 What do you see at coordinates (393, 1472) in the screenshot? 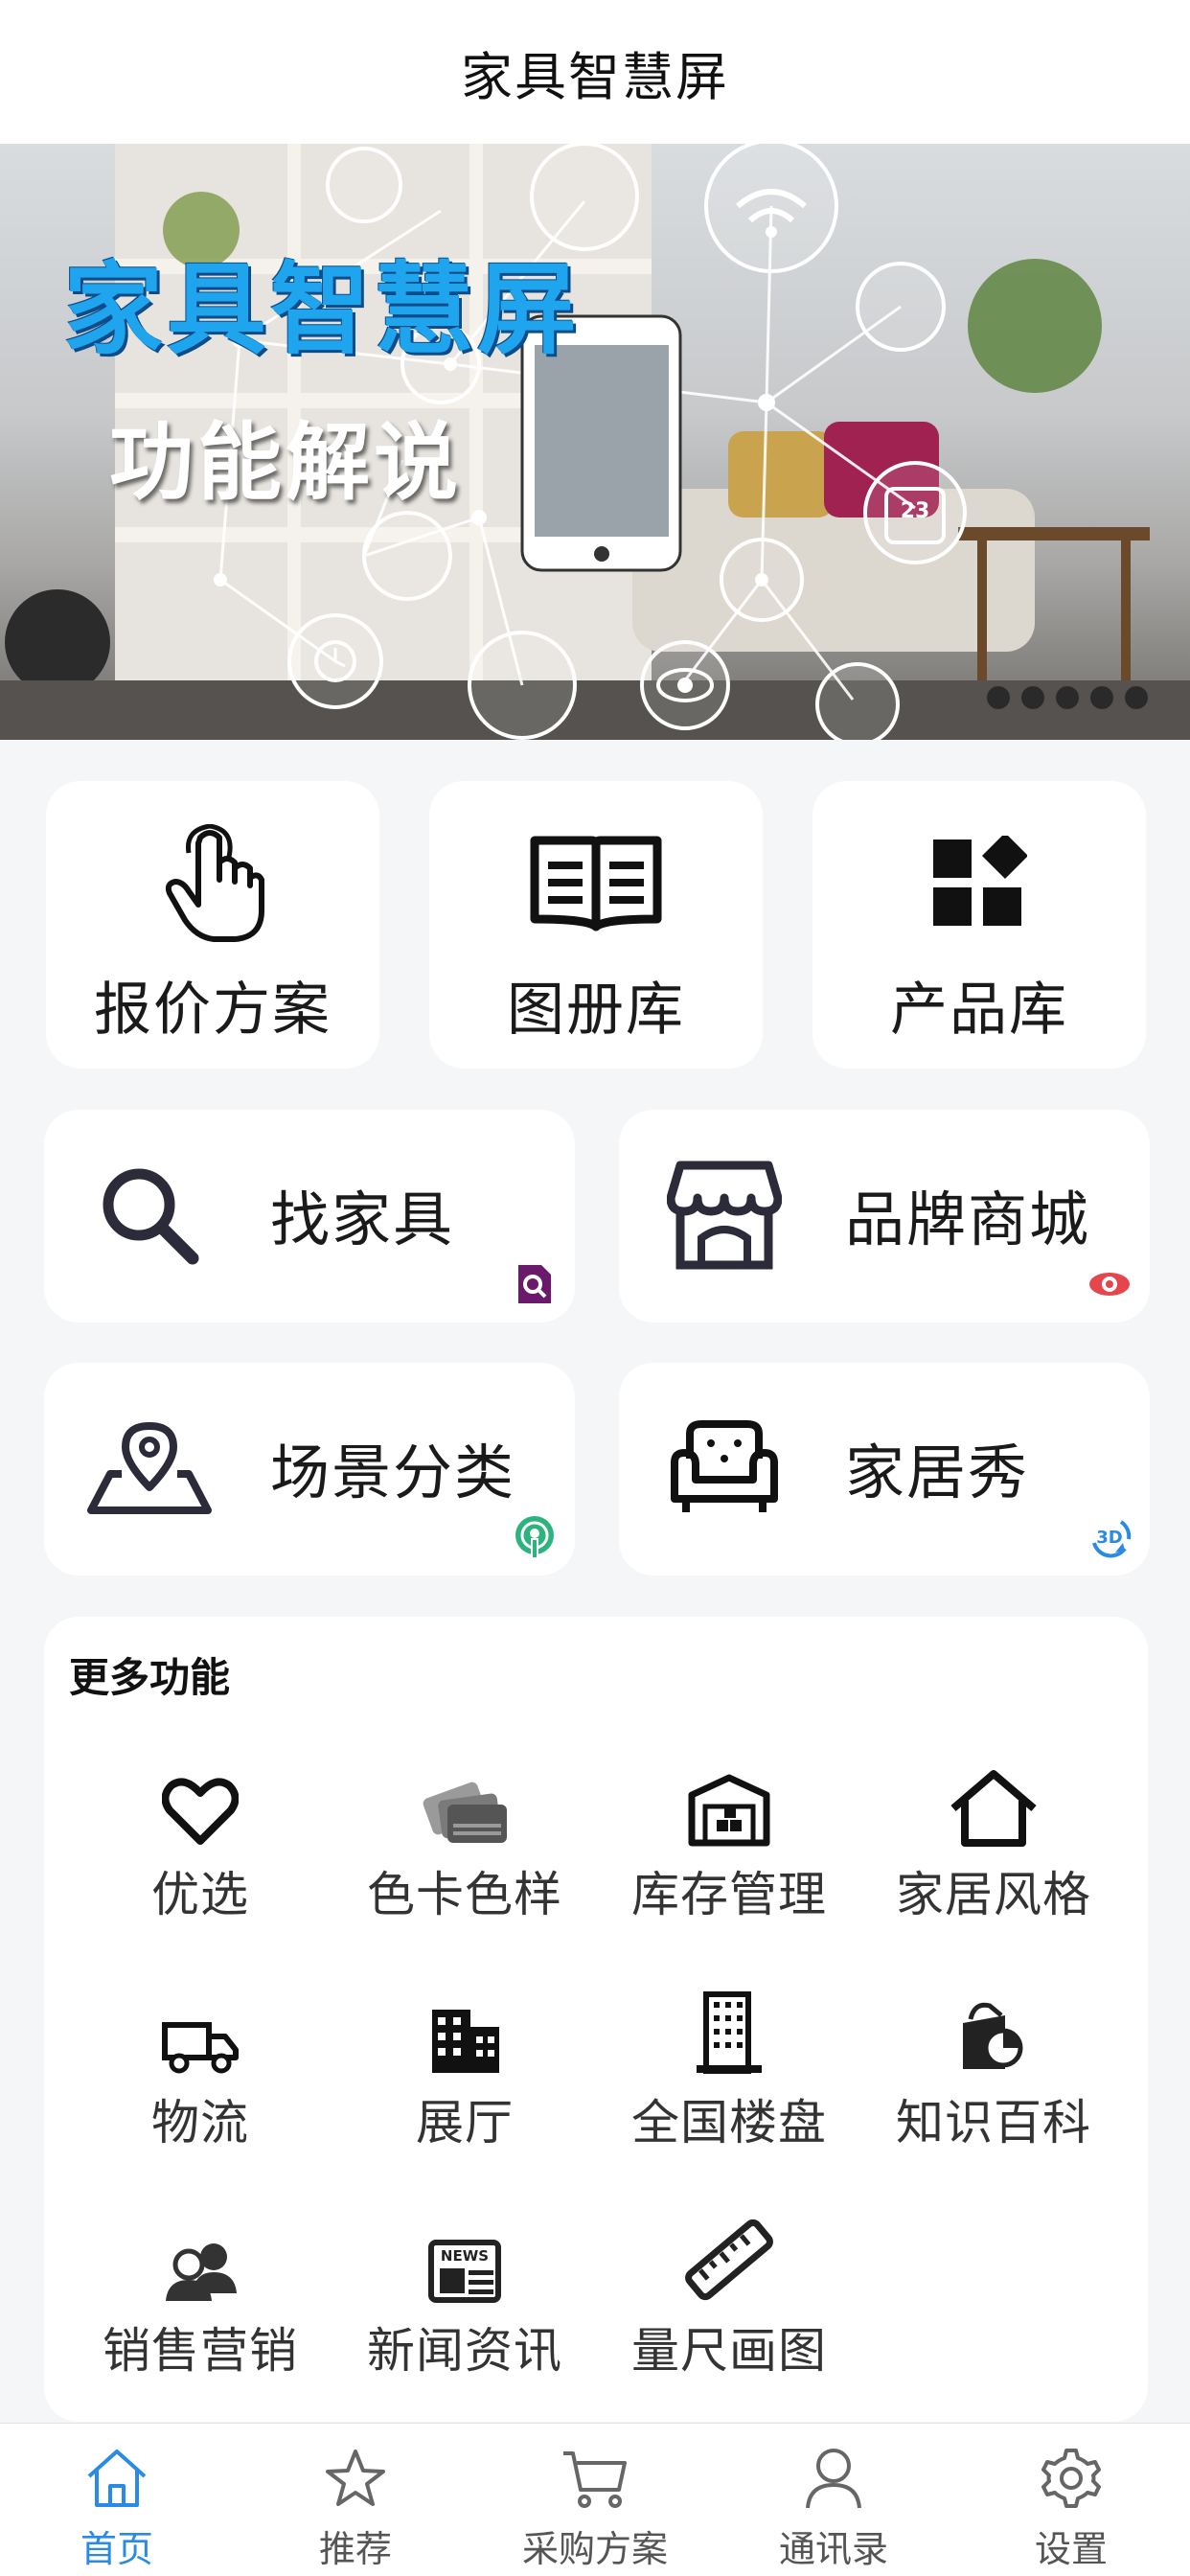
I see `card-label: 场景分类` at bounding box center [393, 1472].